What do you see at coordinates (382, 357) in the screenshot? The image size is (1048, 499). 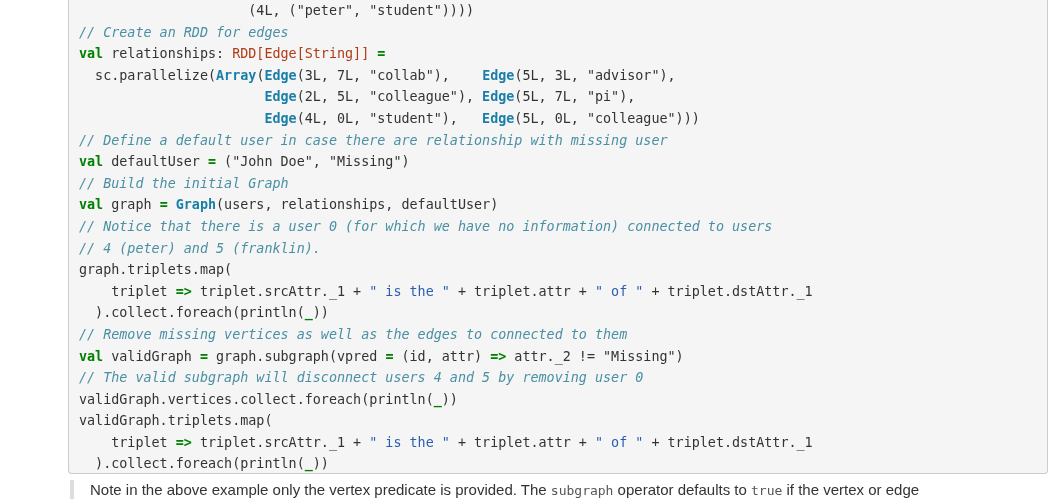 I see `code-line: val validGraph = graph.subgraph(vpred = (id, attr) => attr._2 != "Missing")` at bounding box center [382, 357].